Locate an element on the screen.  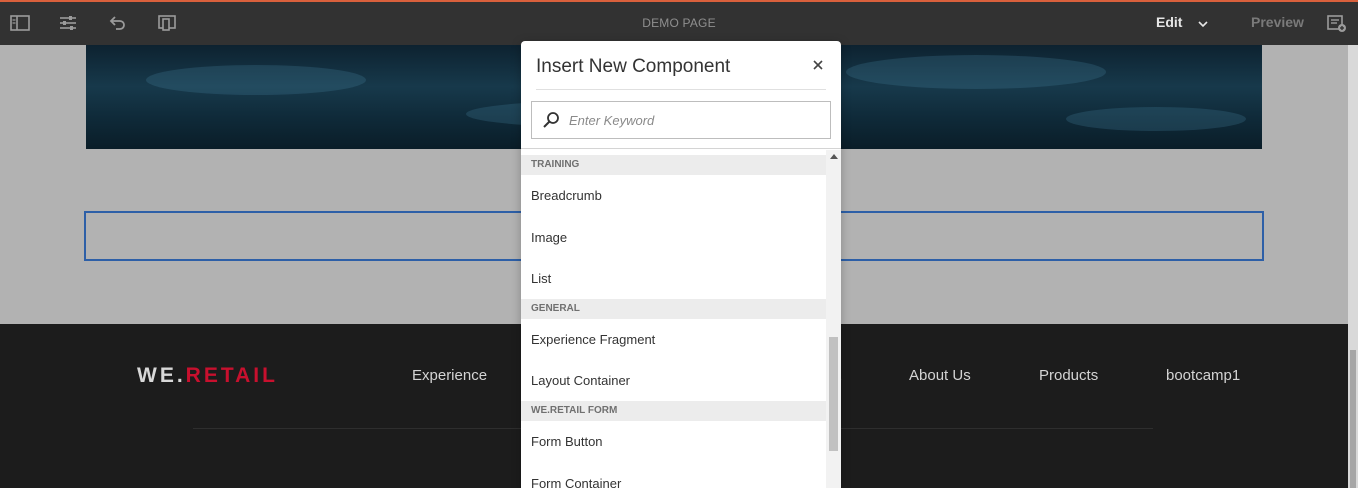
component-image: Image is located at coordinates (673, 238).